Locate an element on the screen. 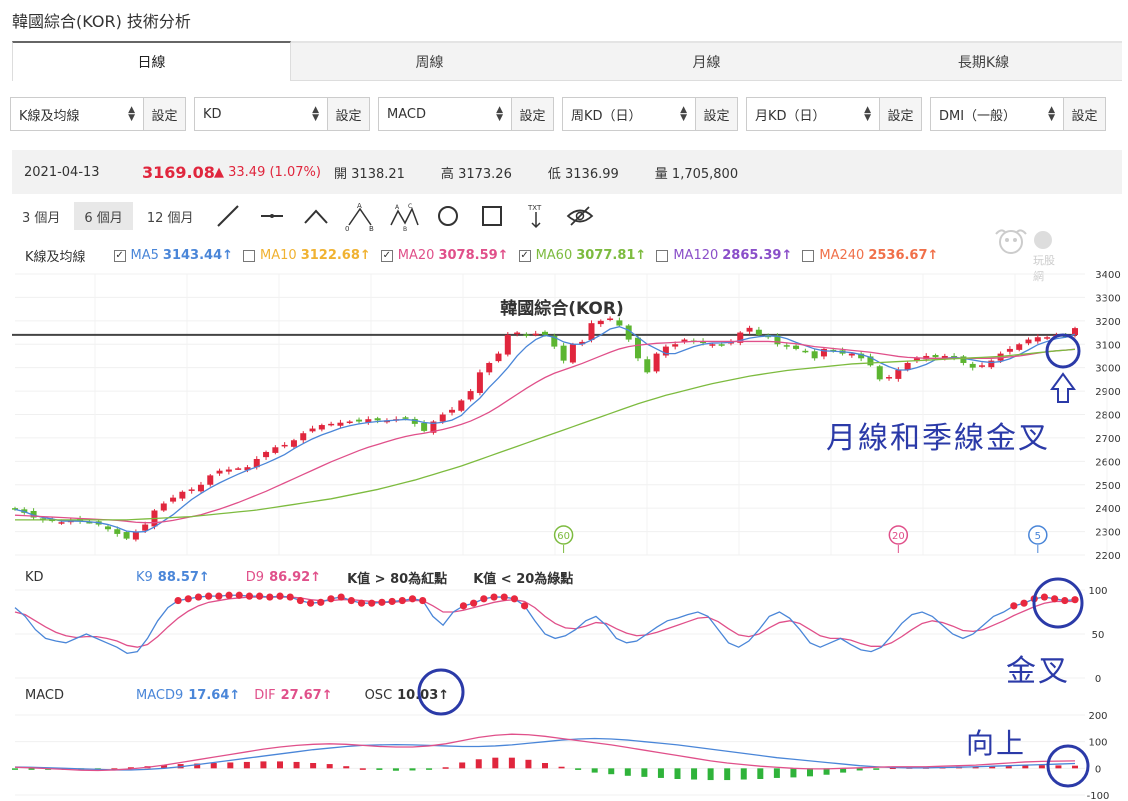  y-tick-label: 2400 is located at coordinates (1107, 509).